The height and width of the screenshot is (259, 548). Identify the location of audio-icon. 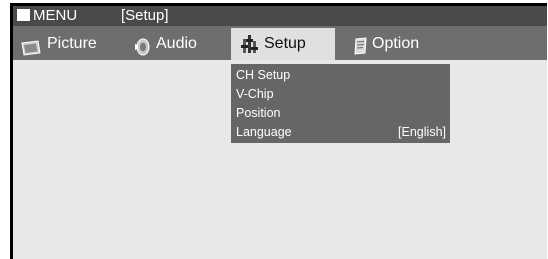
(143, 52).